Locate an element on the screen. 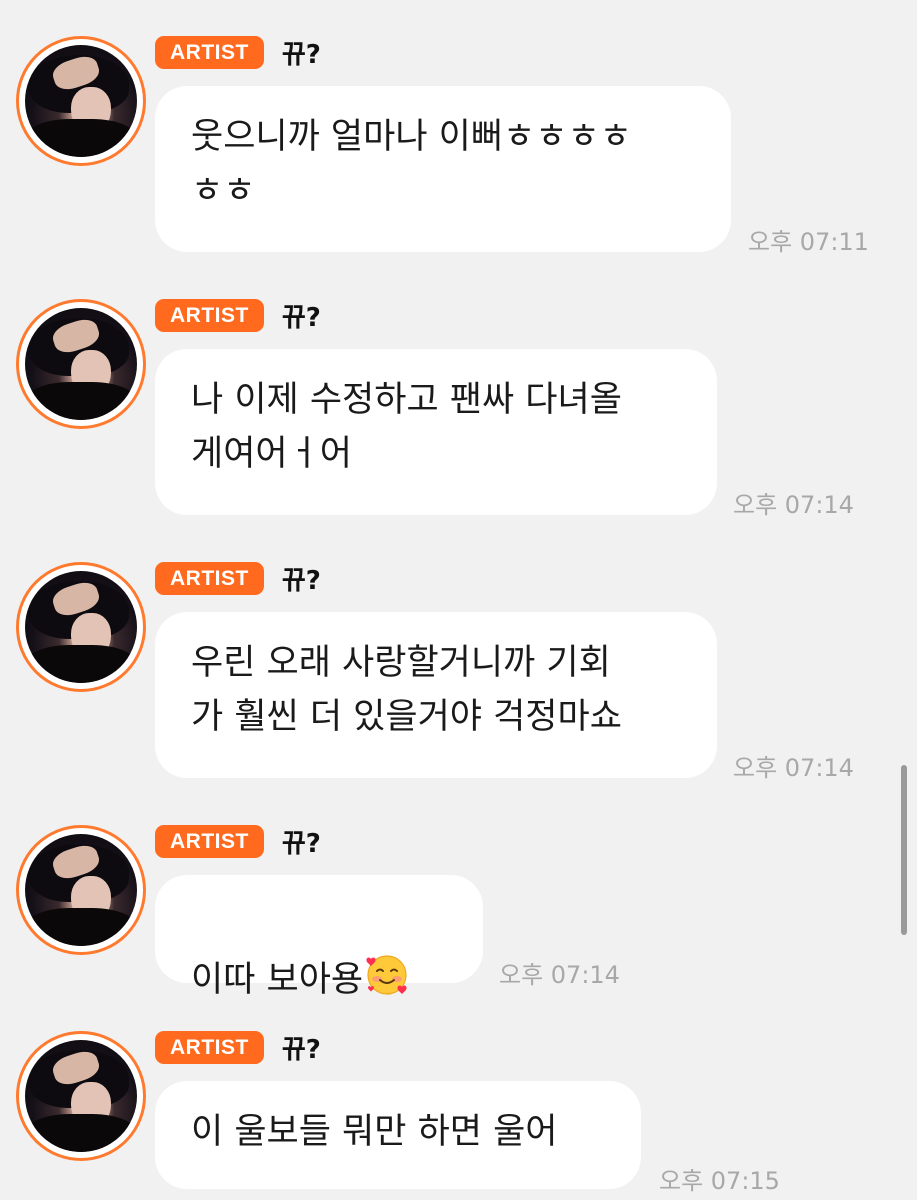 The image size is (917, 1200). message-text: 이따 보아용 is located at coordinates (277, 980).